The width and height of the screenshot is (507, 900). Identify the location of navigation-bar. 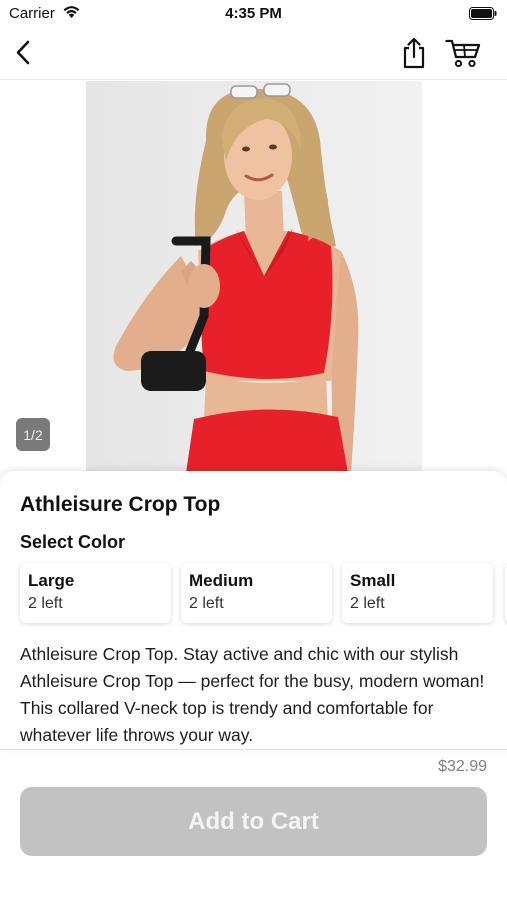
(253, 54).